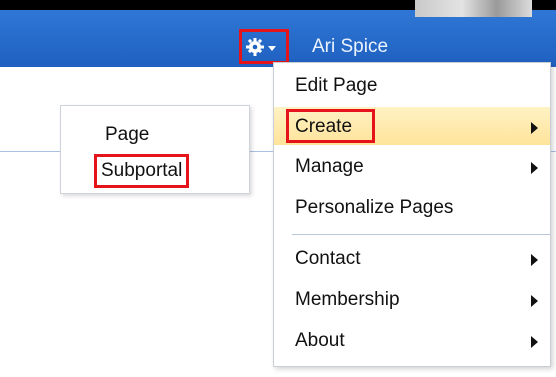  What do you see at coordinates (336, 85) in the screenshot?
I see `menu-item-label: Edit Page` at bounding box center [336, 85].